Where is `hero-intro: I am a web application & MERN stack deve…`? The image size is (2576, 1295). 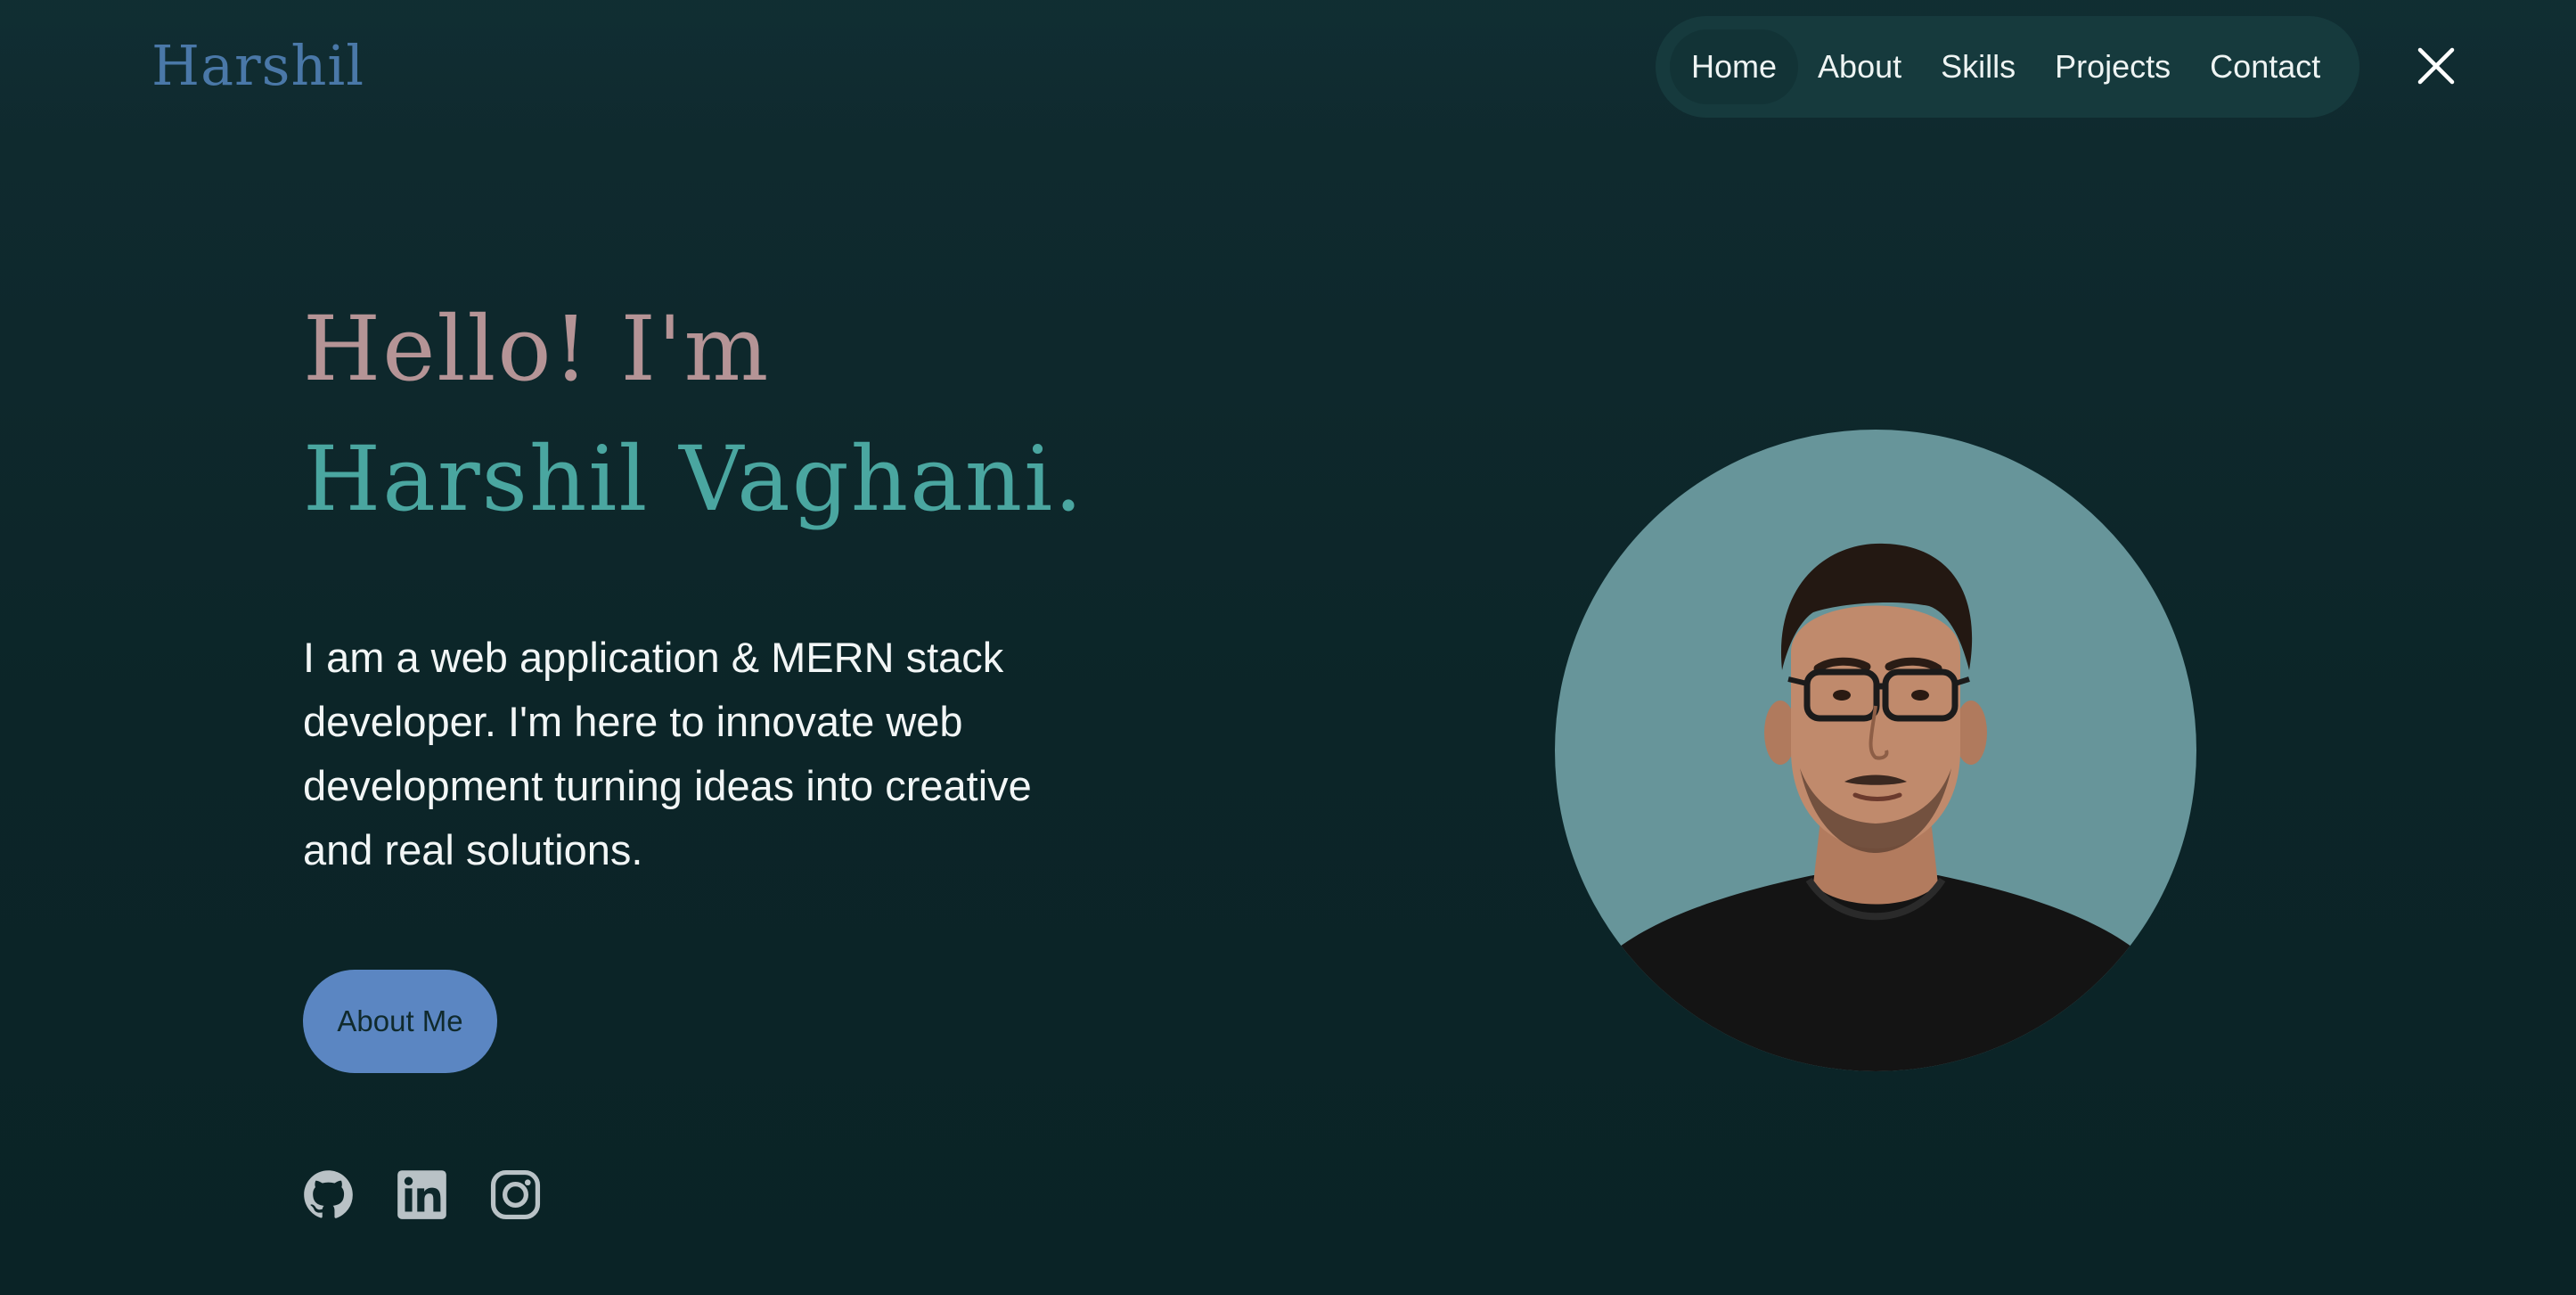 hero-intro: I am a web application & MERN stack deve… is located at coordinates (667, 753).